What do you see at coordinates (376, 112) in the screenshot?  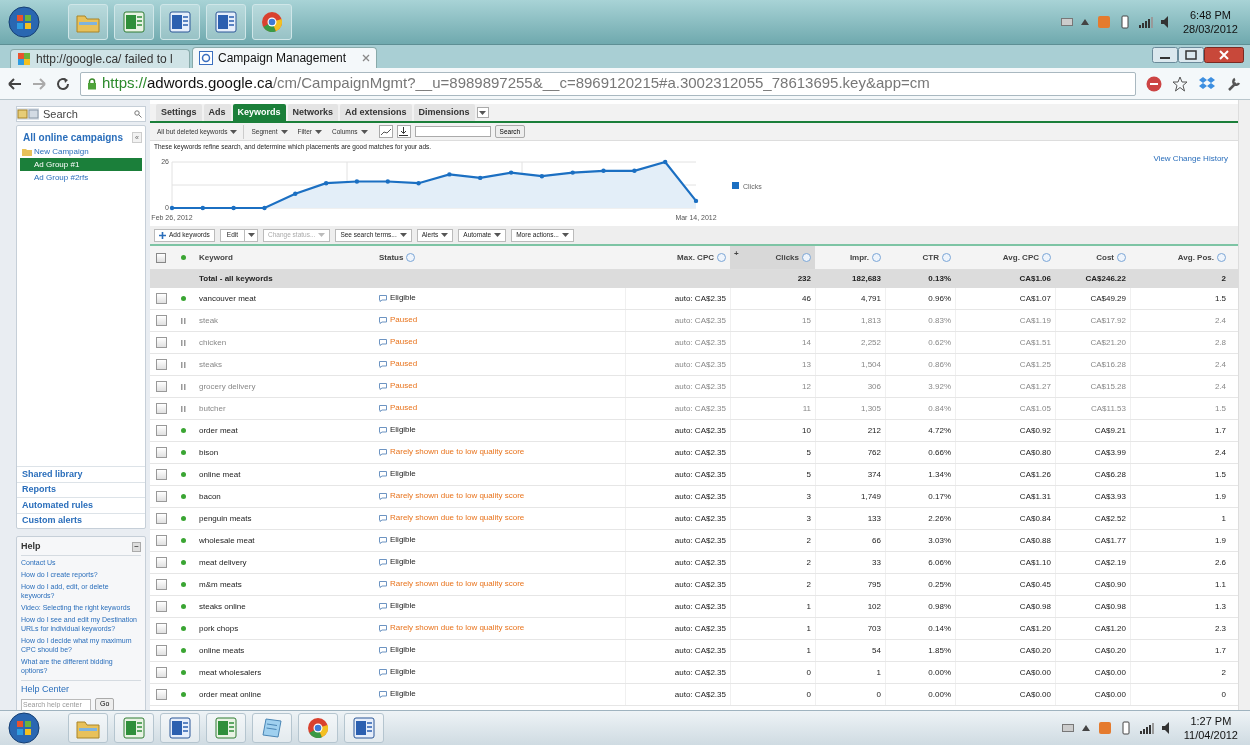 I see `tab: Ad extensions` at bounding box center [376, 112].